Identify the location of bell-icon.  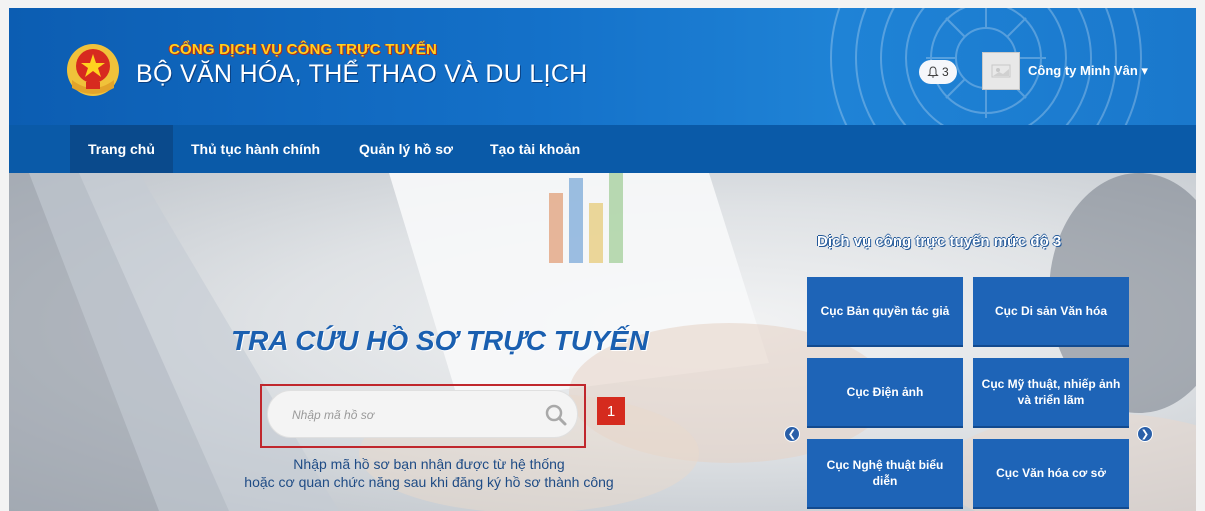
(933, 72).